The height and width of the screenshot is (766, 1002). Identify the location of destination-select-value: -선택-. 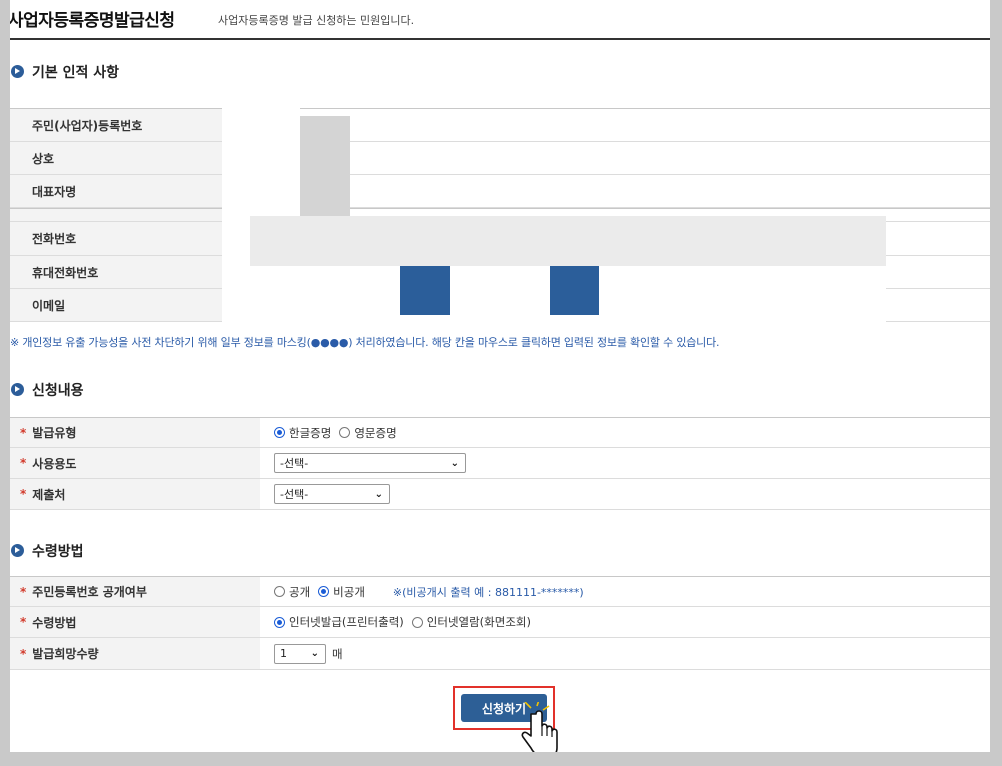
(294, 494).